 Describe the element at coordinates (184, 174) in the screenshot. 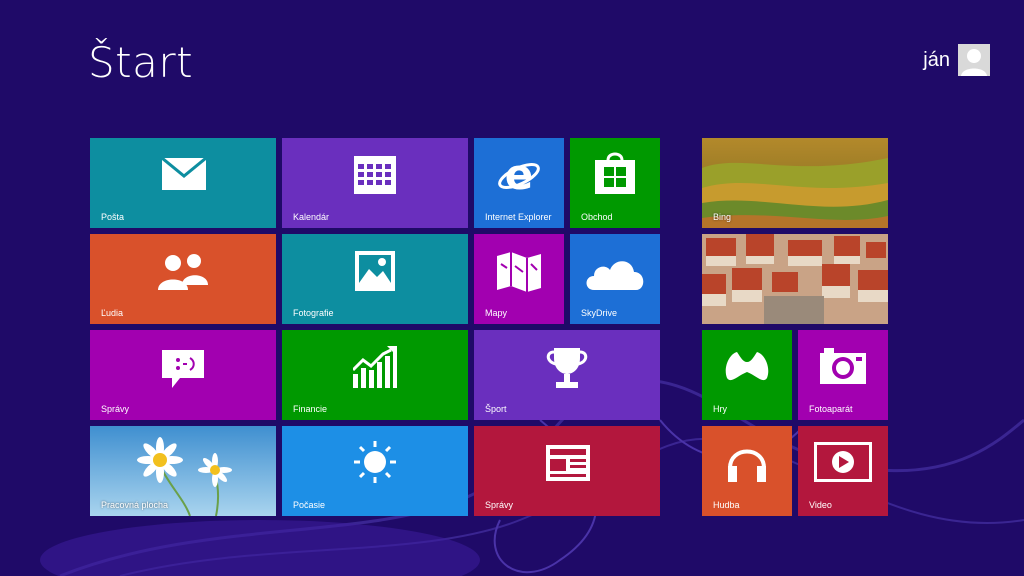

I see `envelope-icon` at that location.